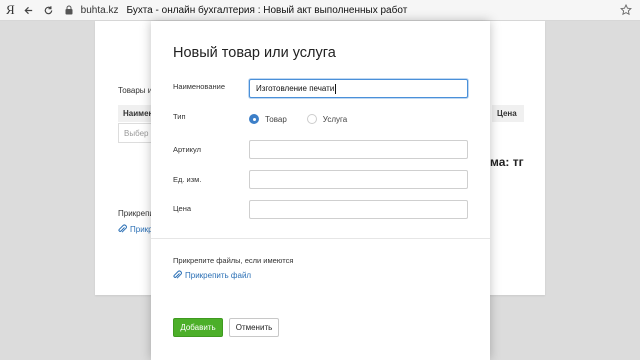  Describe the element at coordinates (311, 119) in the screenshot. I see `radio-unchecked-icon` at that location.